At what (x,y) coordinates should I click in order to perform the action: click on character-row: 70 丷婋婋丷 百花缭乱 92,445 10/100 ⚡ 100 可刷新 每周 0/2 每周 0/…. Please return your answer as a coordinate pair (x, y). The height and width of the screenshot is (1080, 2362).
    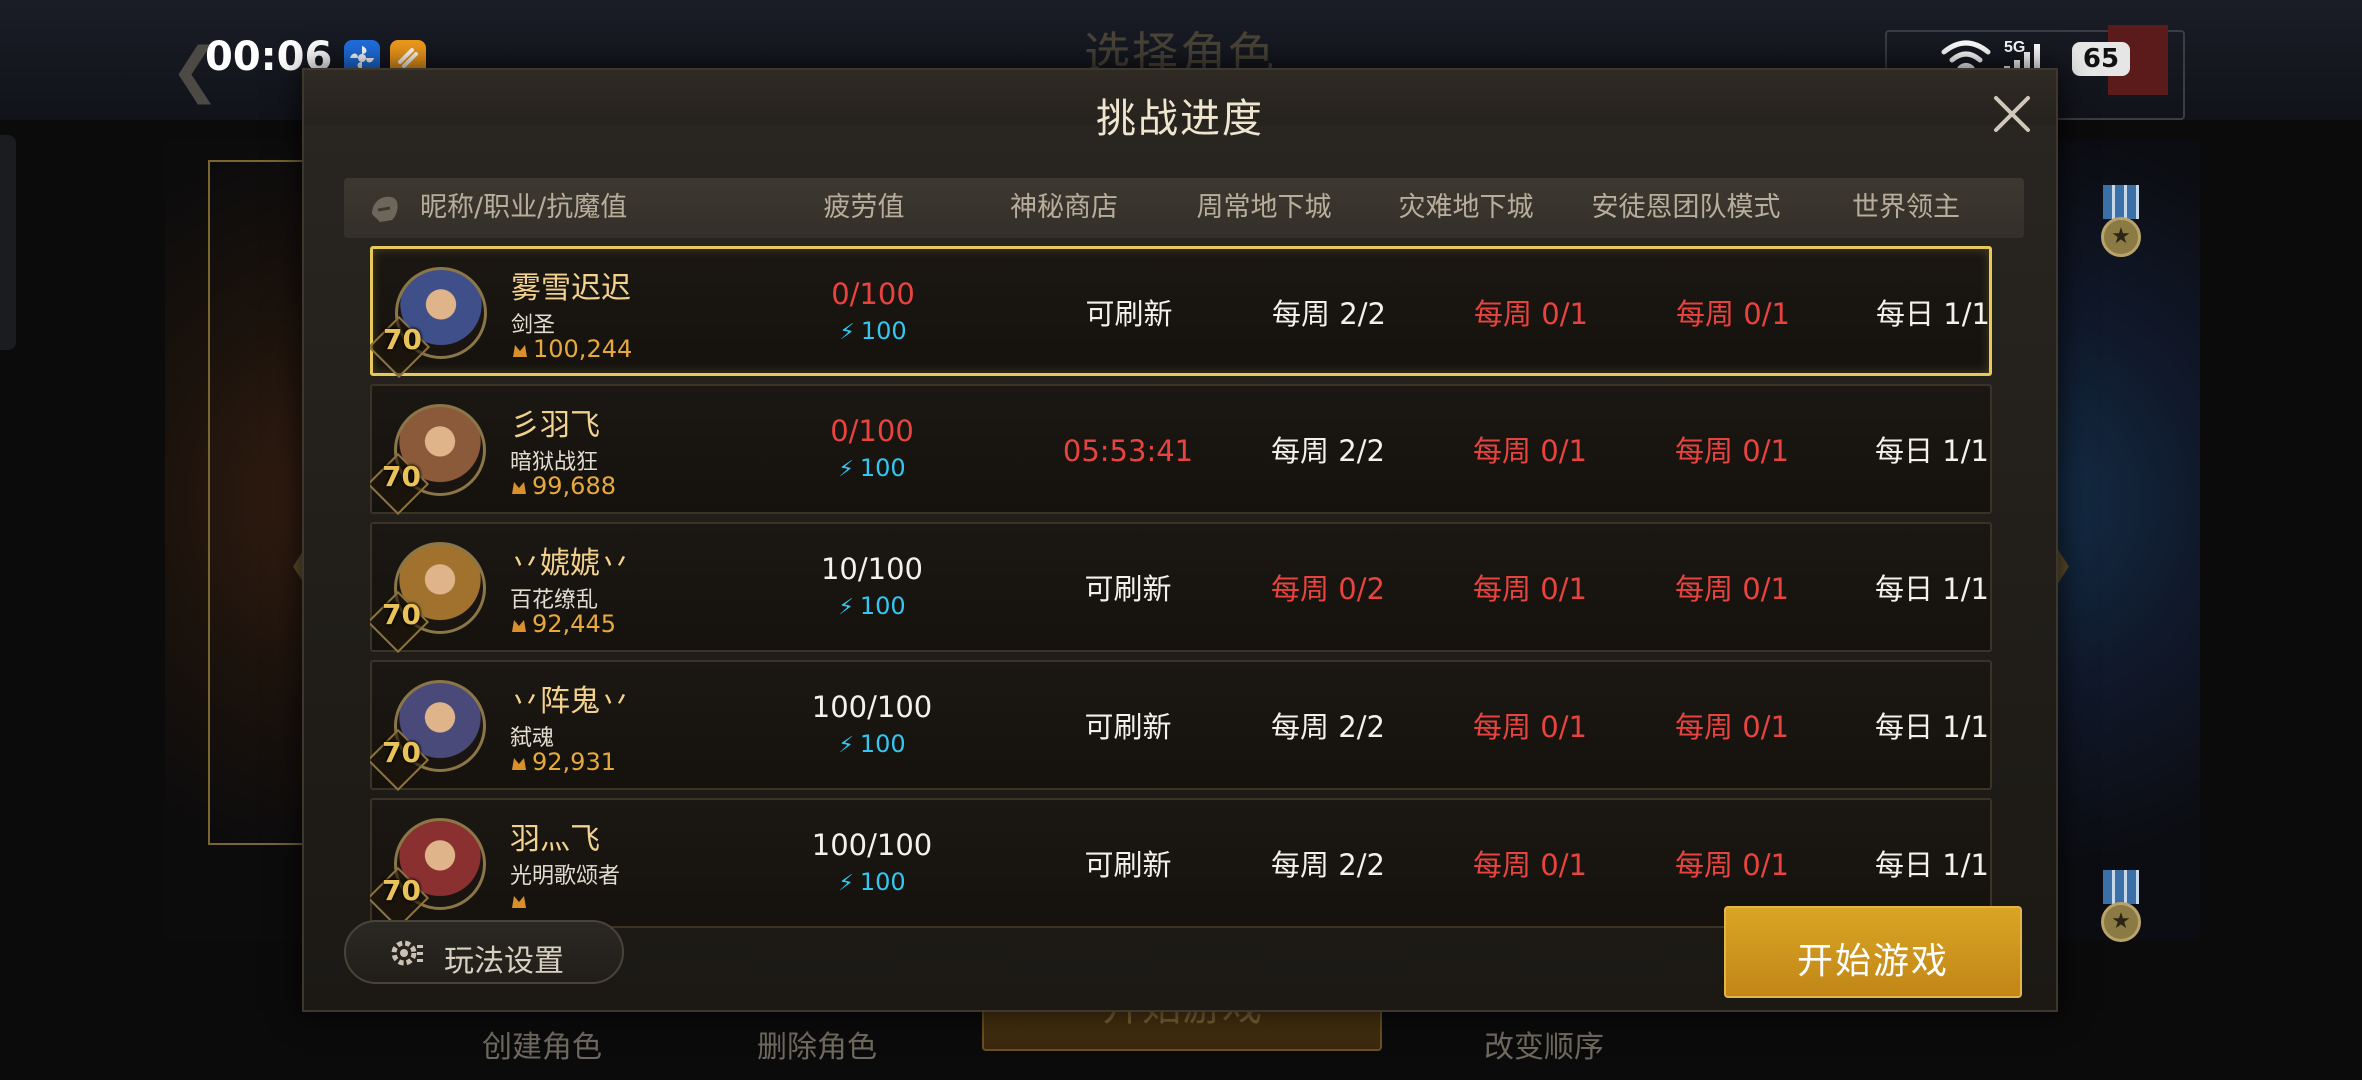
    Looking at the image, I should click on (1181, 588).